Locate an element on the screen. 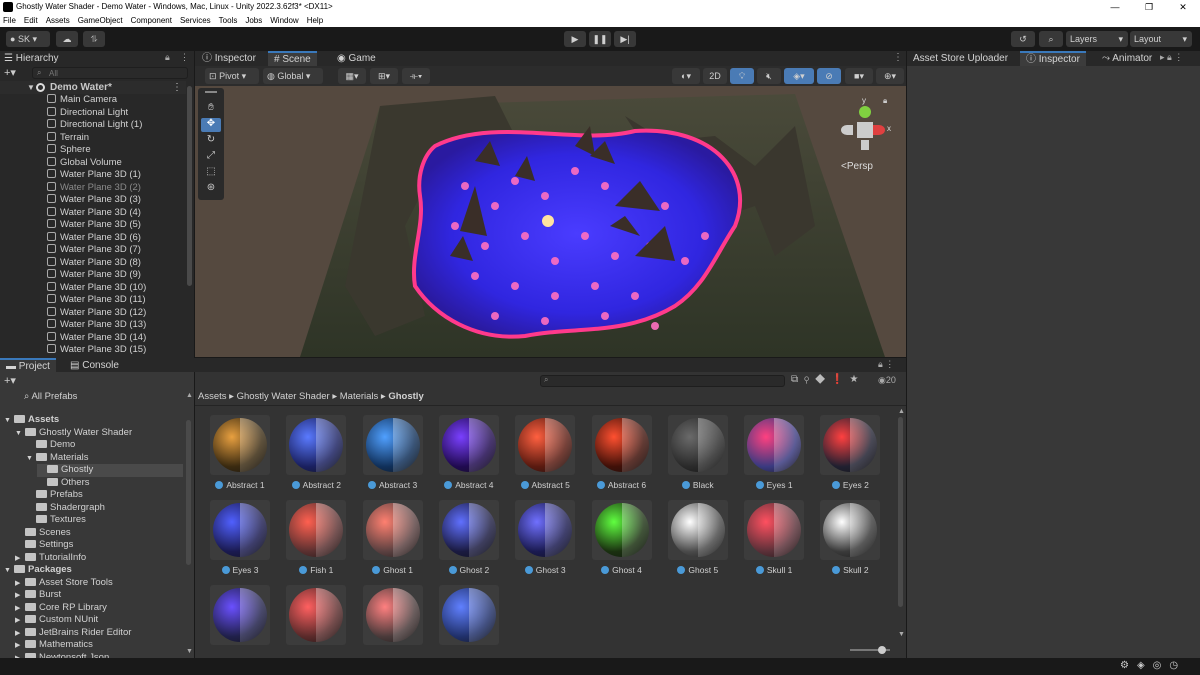  menu-help: Help is located at coordinates (315, 20).